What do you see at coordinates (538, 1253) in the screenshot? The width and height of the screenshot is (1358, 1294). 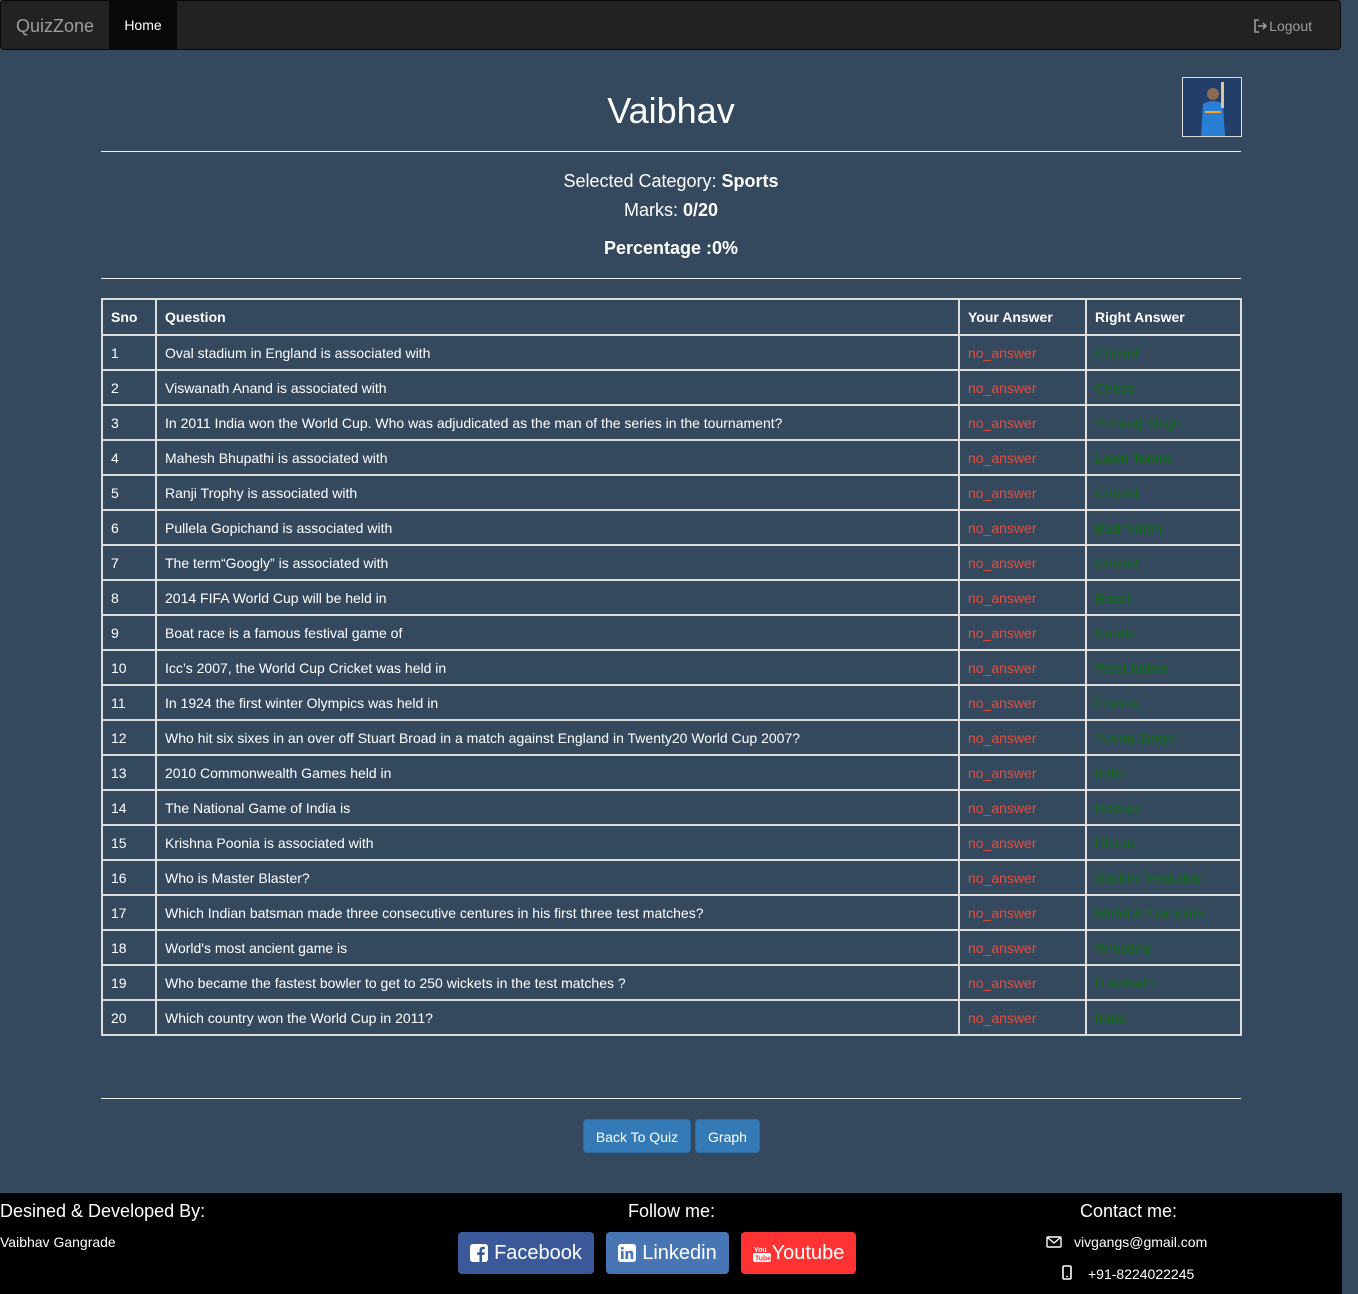 I see `facebook-label: Facebook` at bounding box center [538, 1253].